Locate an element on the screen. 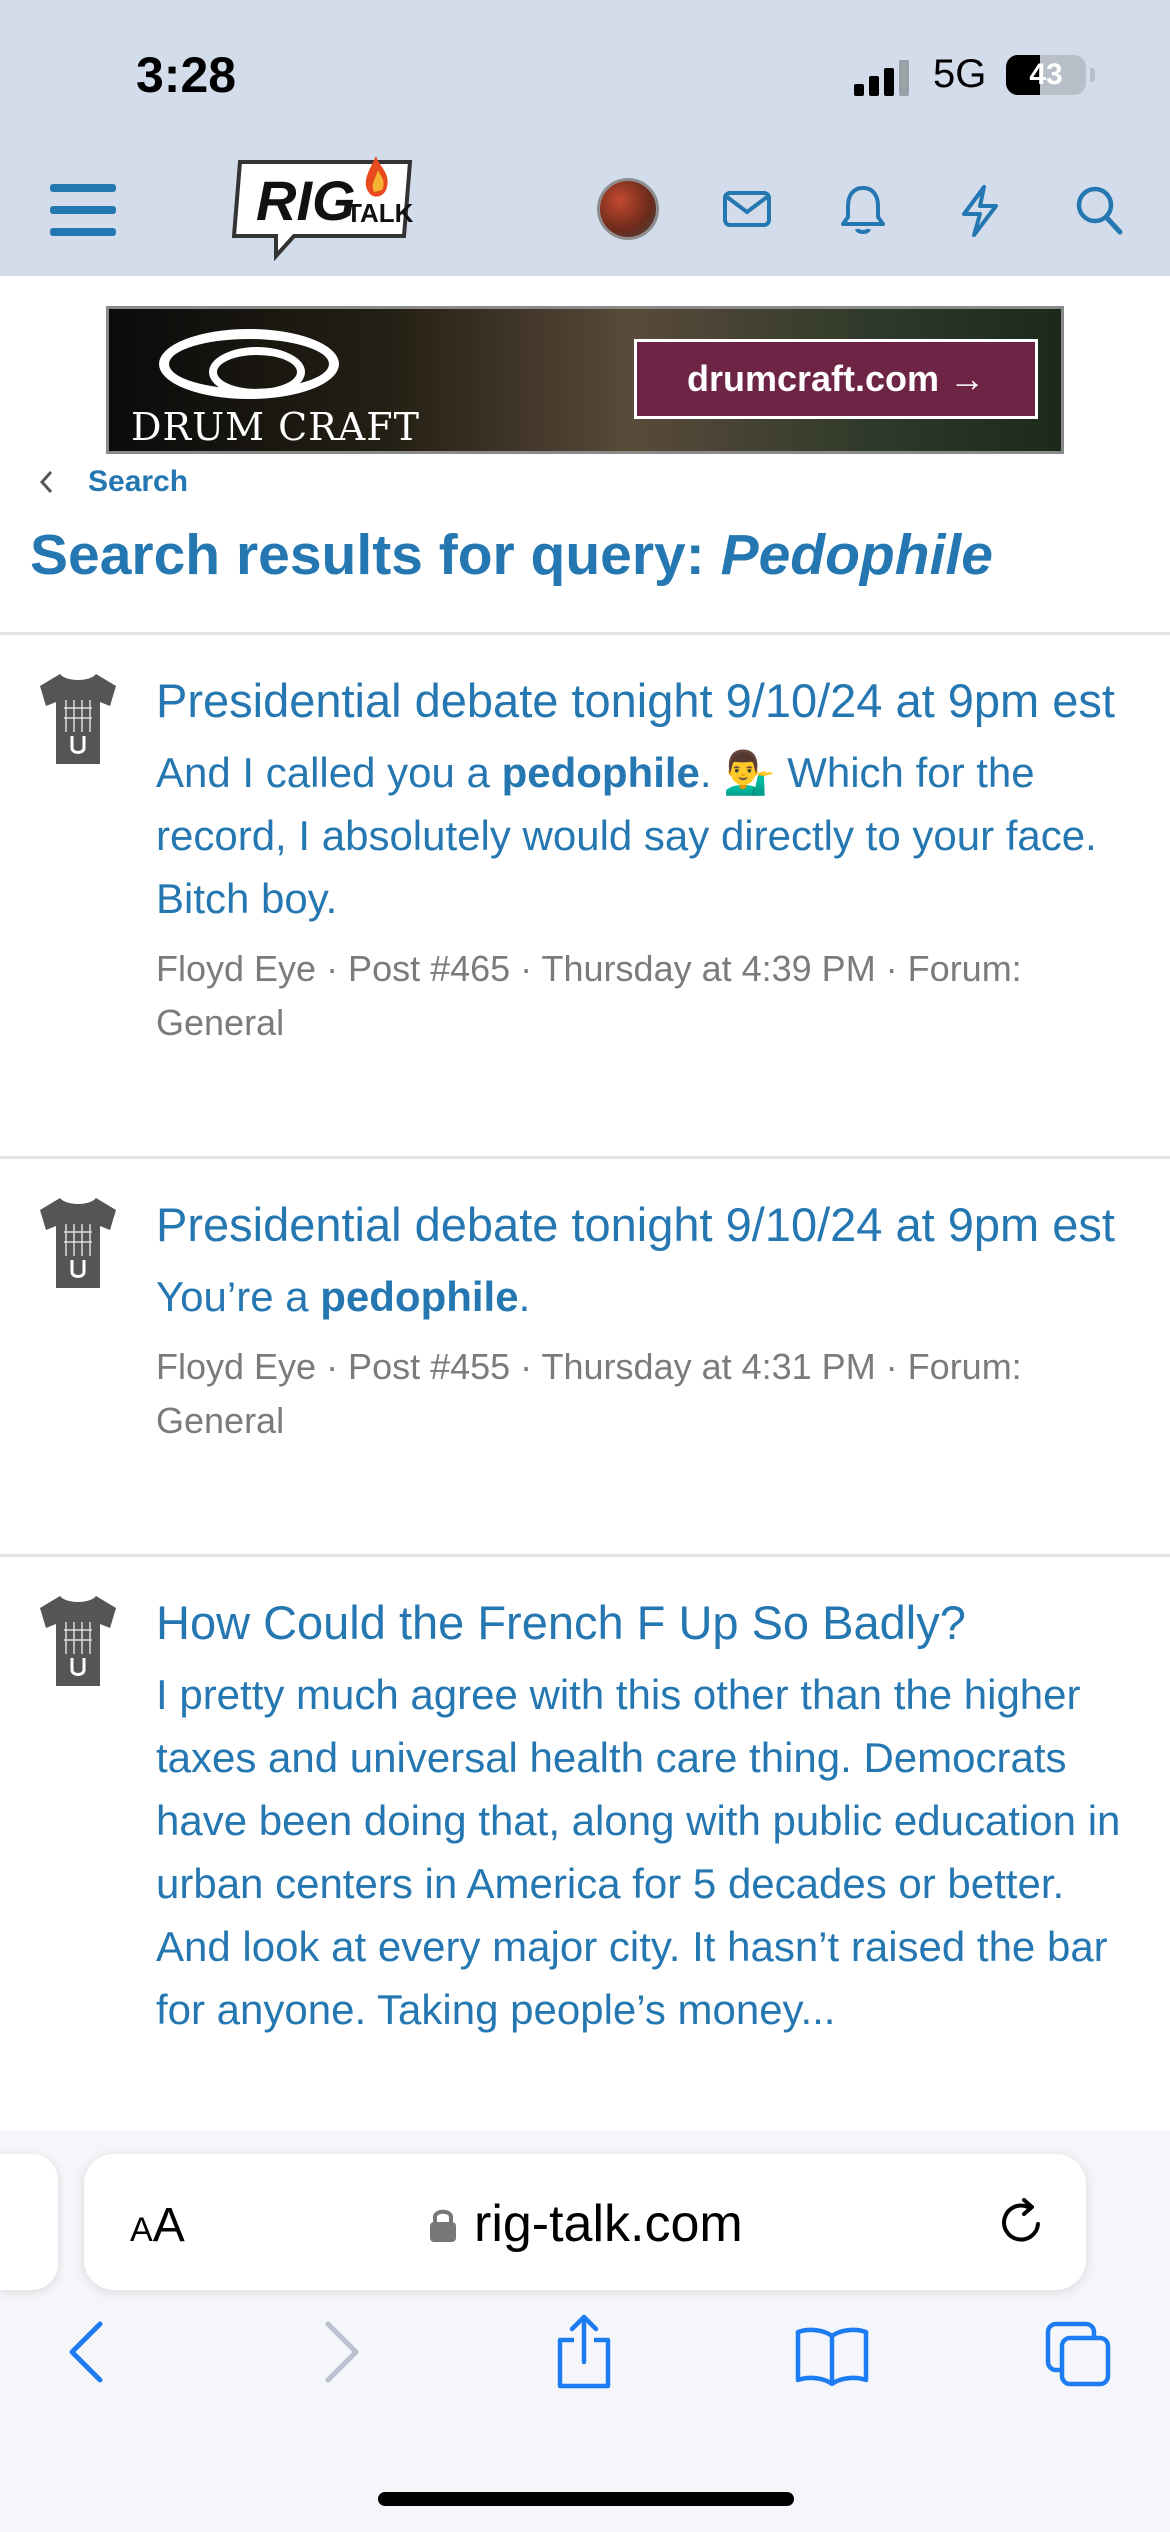  status-time: 3:28 is located at coordinates (186, 75).